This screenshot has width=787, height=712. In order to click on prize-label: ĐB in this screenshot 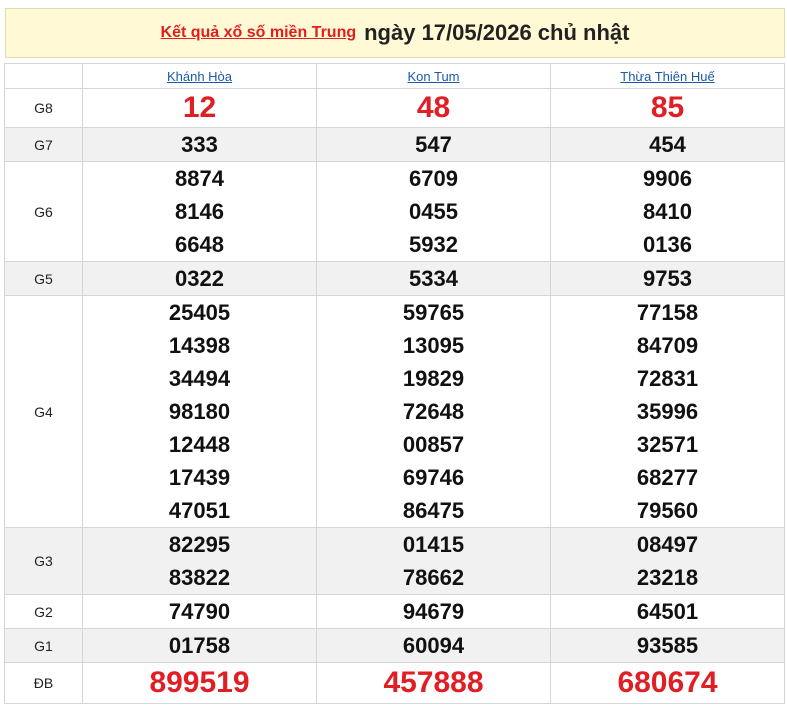, I will do `click(43, 683)`.